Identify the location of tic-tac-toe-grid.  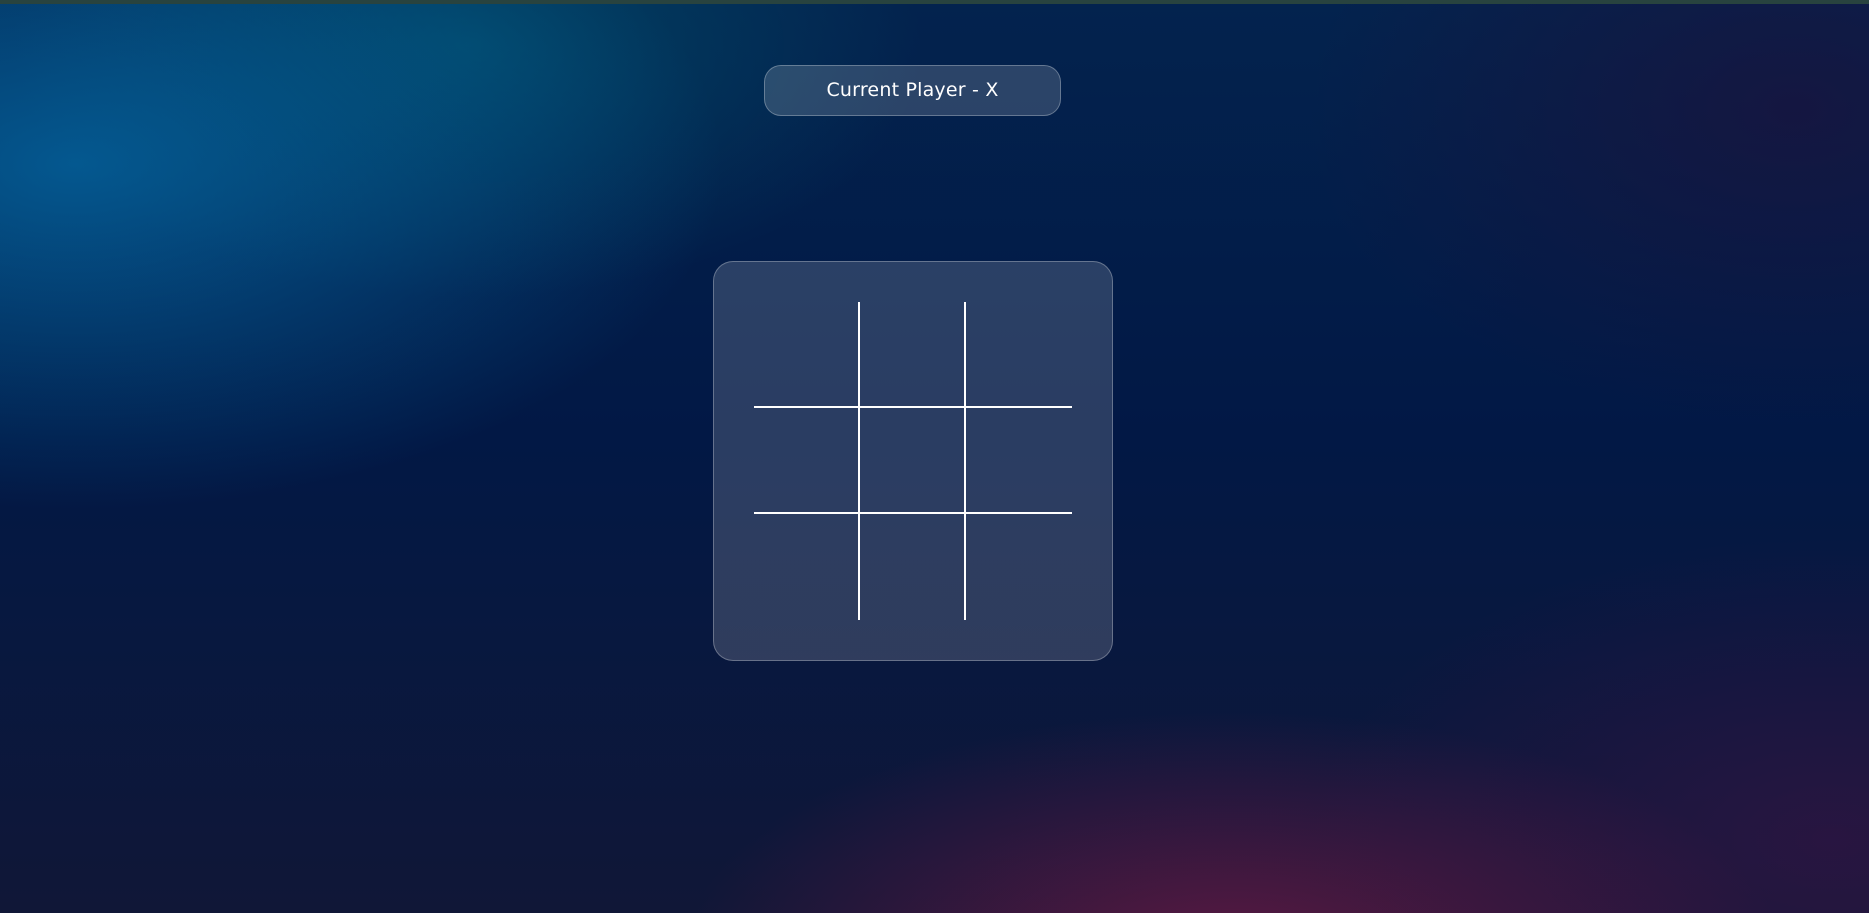
(913, 461).